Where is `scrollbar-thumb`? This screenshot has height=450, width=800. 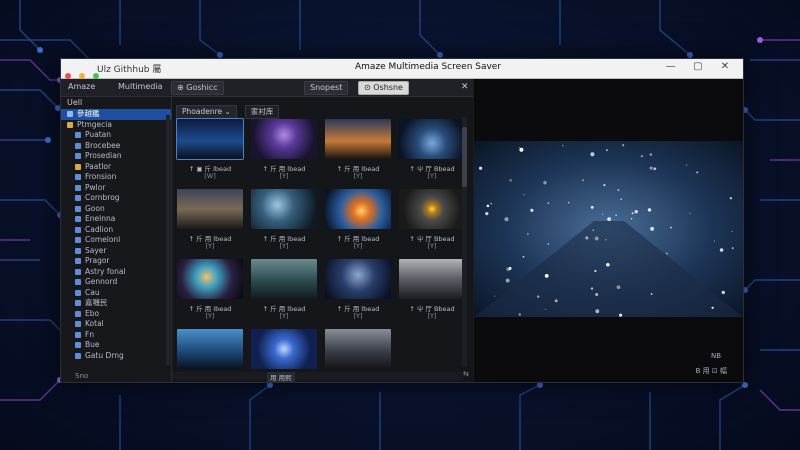
scrollbar-thumb is located at coordinates (464, 157).